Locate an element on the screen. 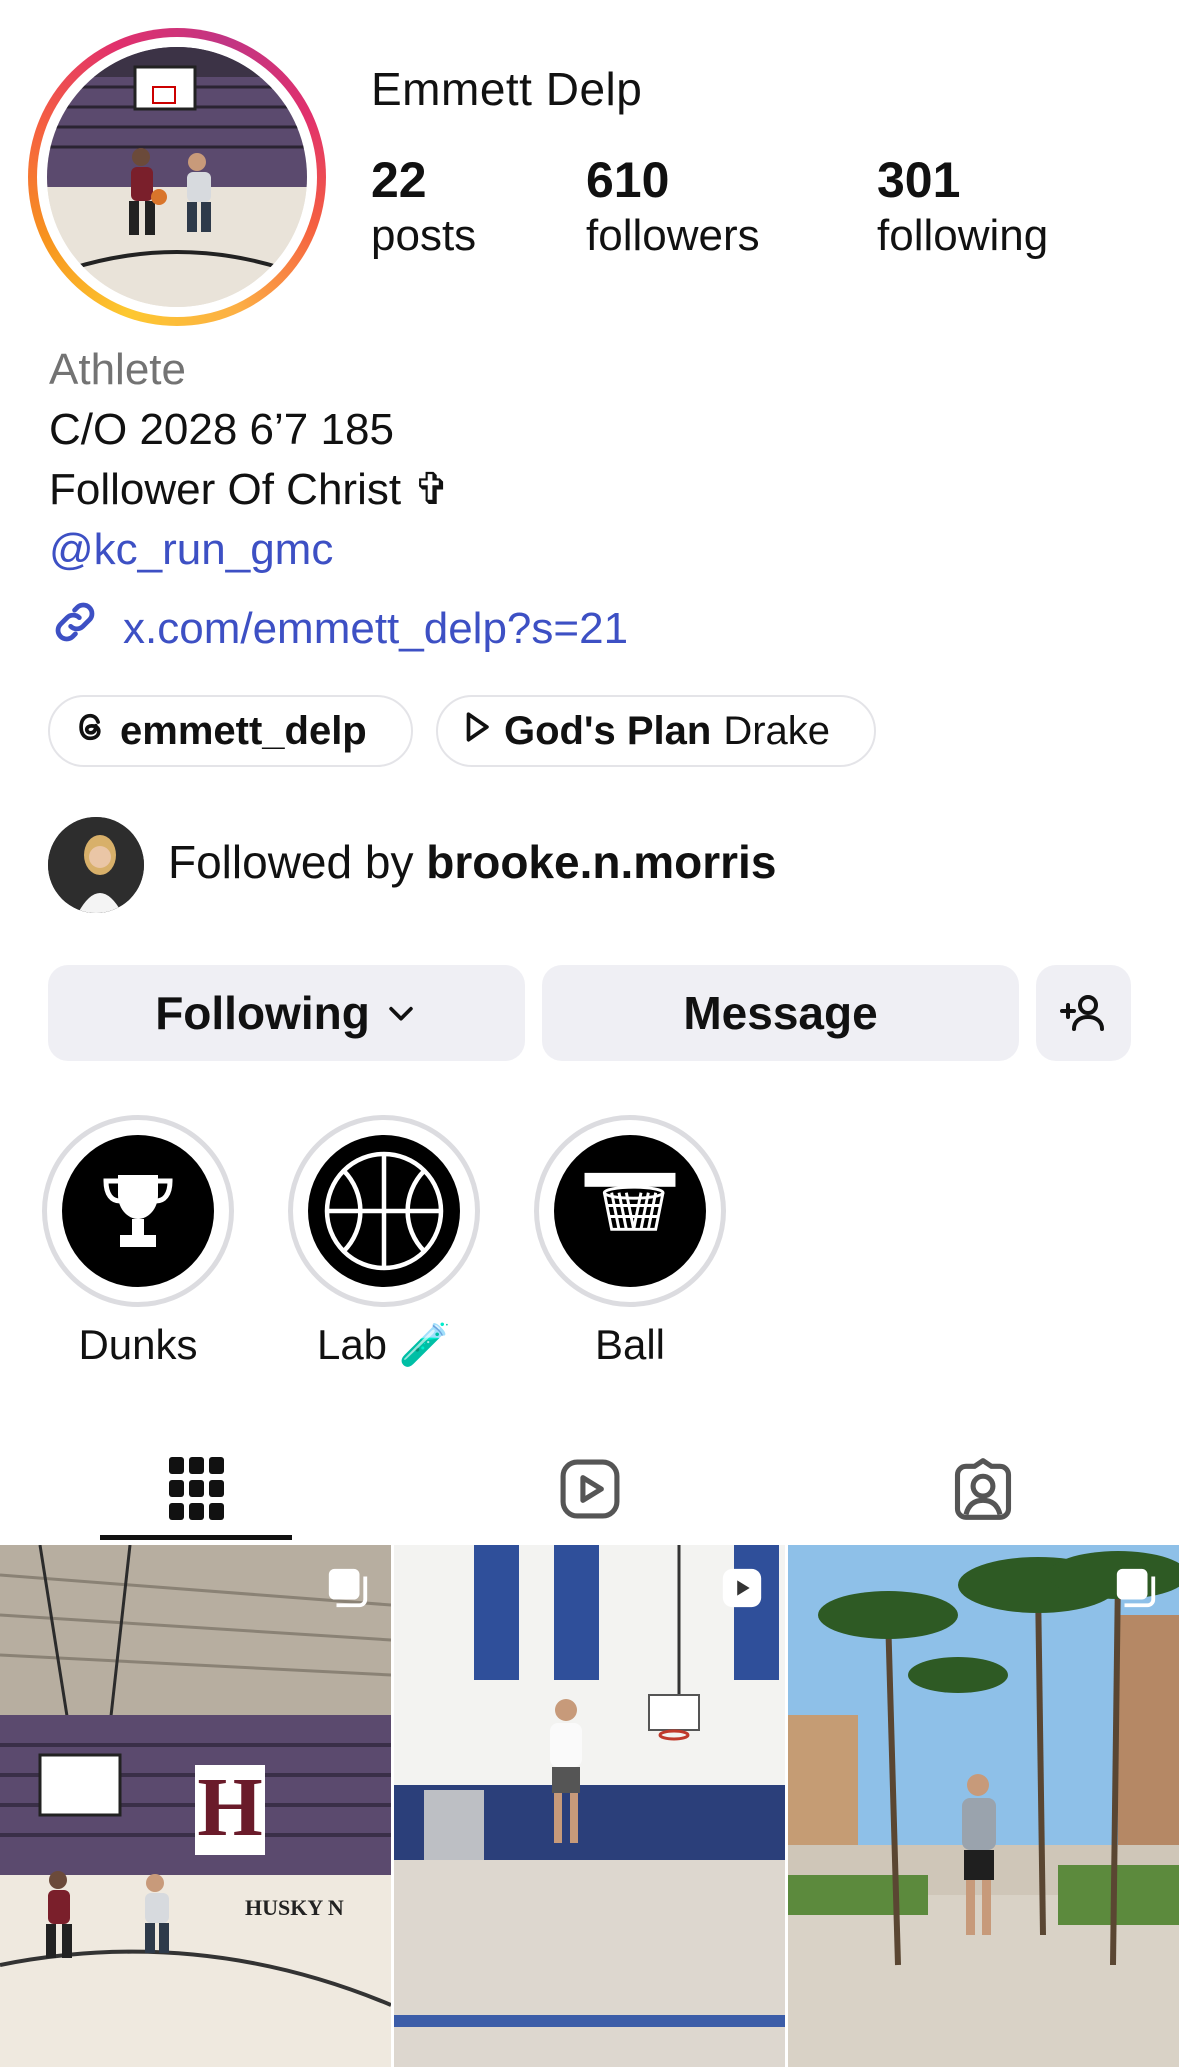 The height and width of the screenshot is (2067, 1179). play-icon is located at coordinates (477, 731).